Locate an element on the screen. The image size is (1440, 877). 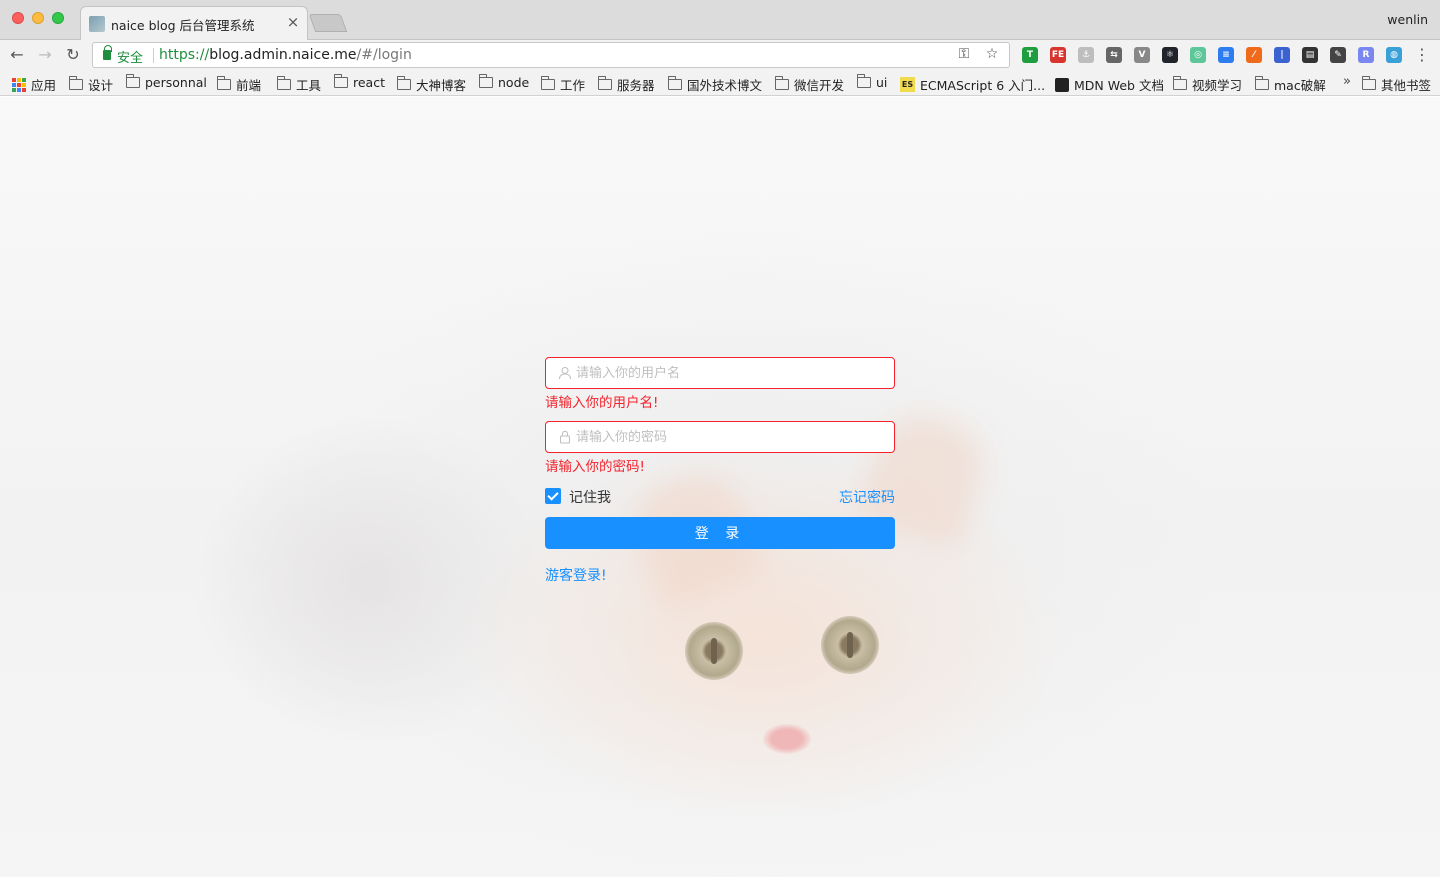
bookmark-folder: 视频学习 is located at coordinates (1207, 84).